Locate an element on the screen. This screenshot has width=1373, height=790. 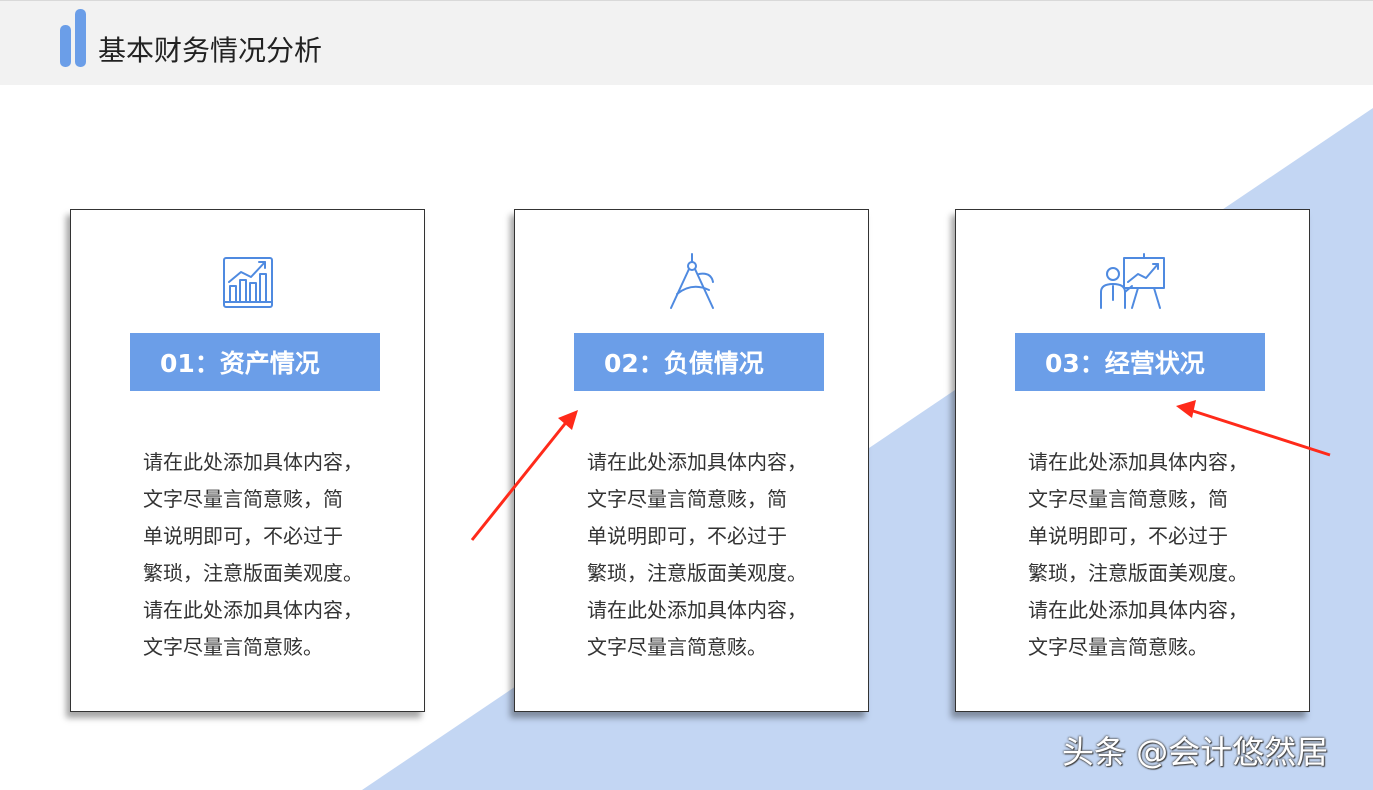
bar-logo-icon is located at coordinates (73, 38).